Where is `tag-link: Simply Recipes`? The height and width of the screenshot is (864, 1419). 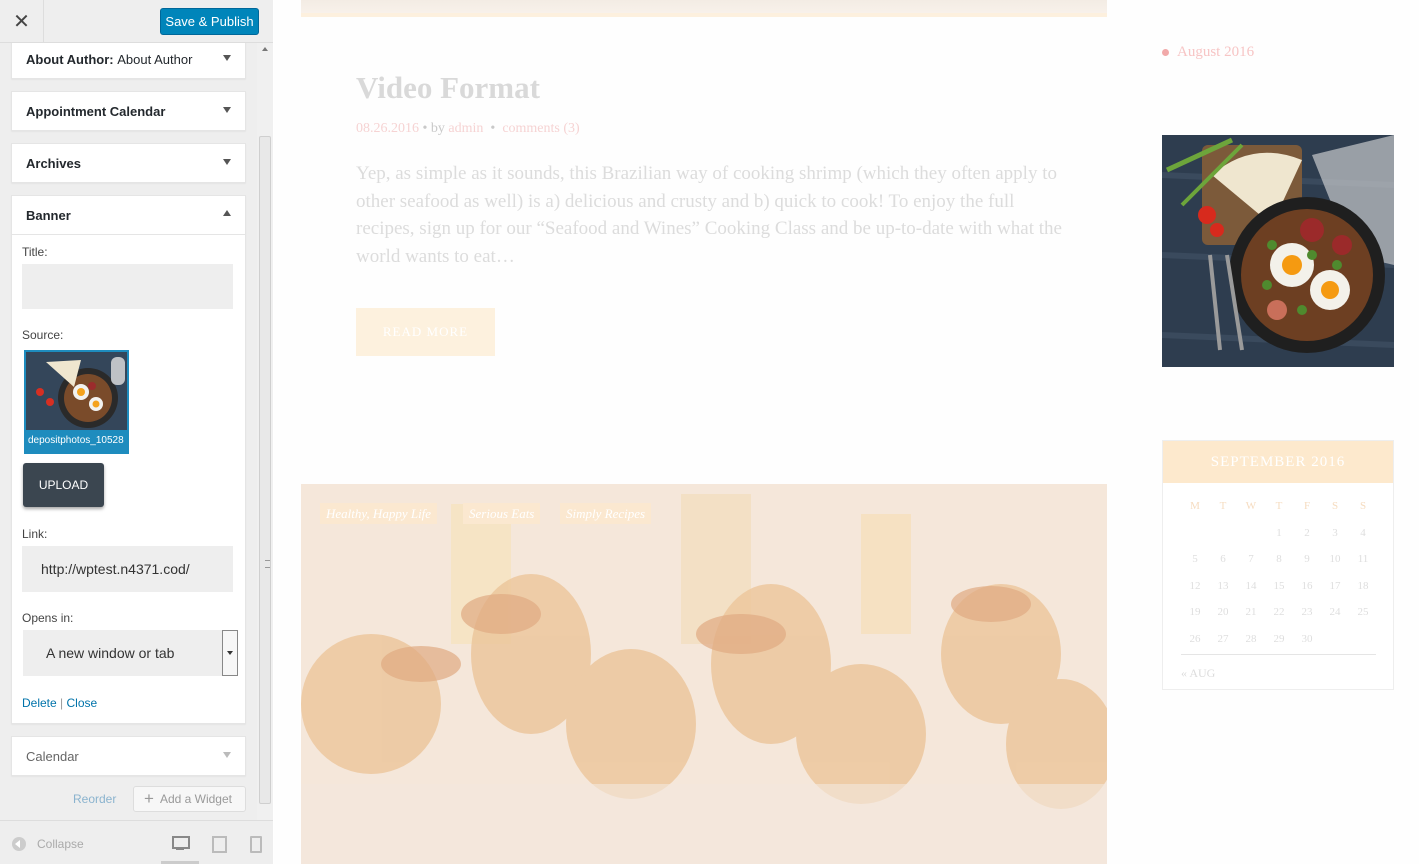
tag-link: Simply Recipes is located at coordinates (606, 513).